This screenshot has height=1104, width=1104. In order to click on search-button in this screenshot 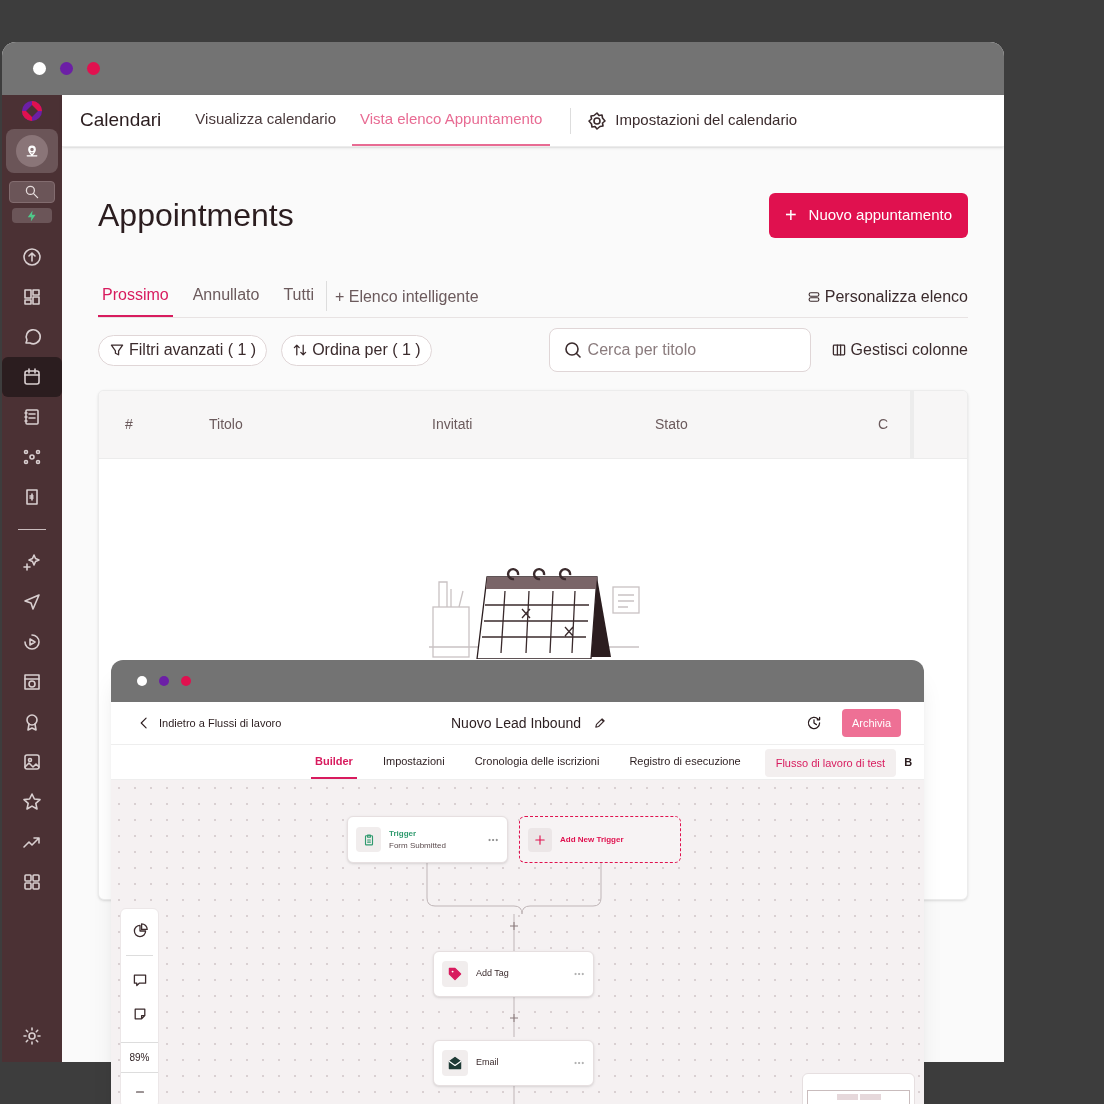, I will do `click(32, 192)`.